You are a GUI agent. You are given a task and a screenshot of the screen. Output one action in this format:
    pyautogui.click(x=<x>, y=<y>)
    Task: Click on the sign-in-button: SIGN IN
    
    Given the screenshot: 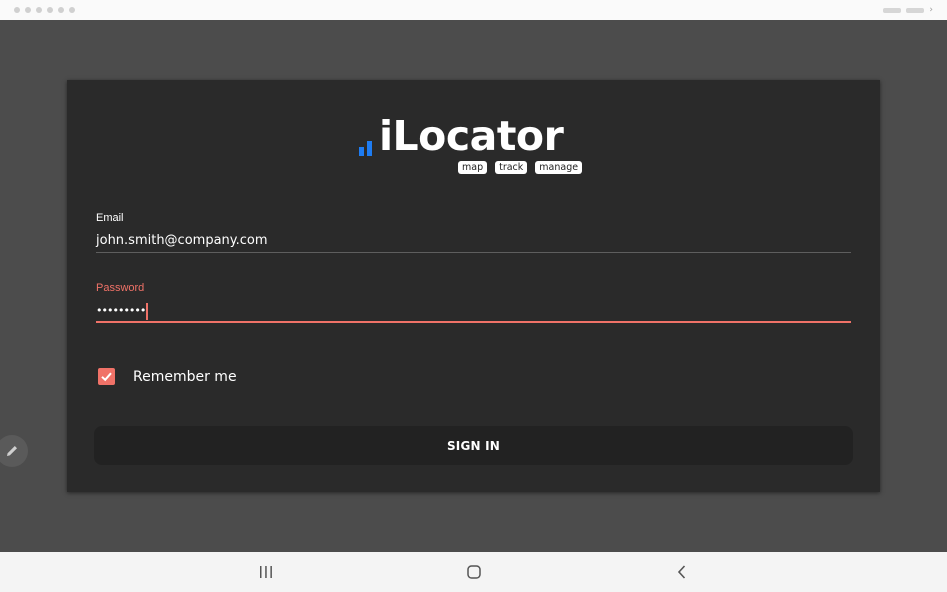 What is the action you would take?
    pyautogui.click(x=473, y=445)
    